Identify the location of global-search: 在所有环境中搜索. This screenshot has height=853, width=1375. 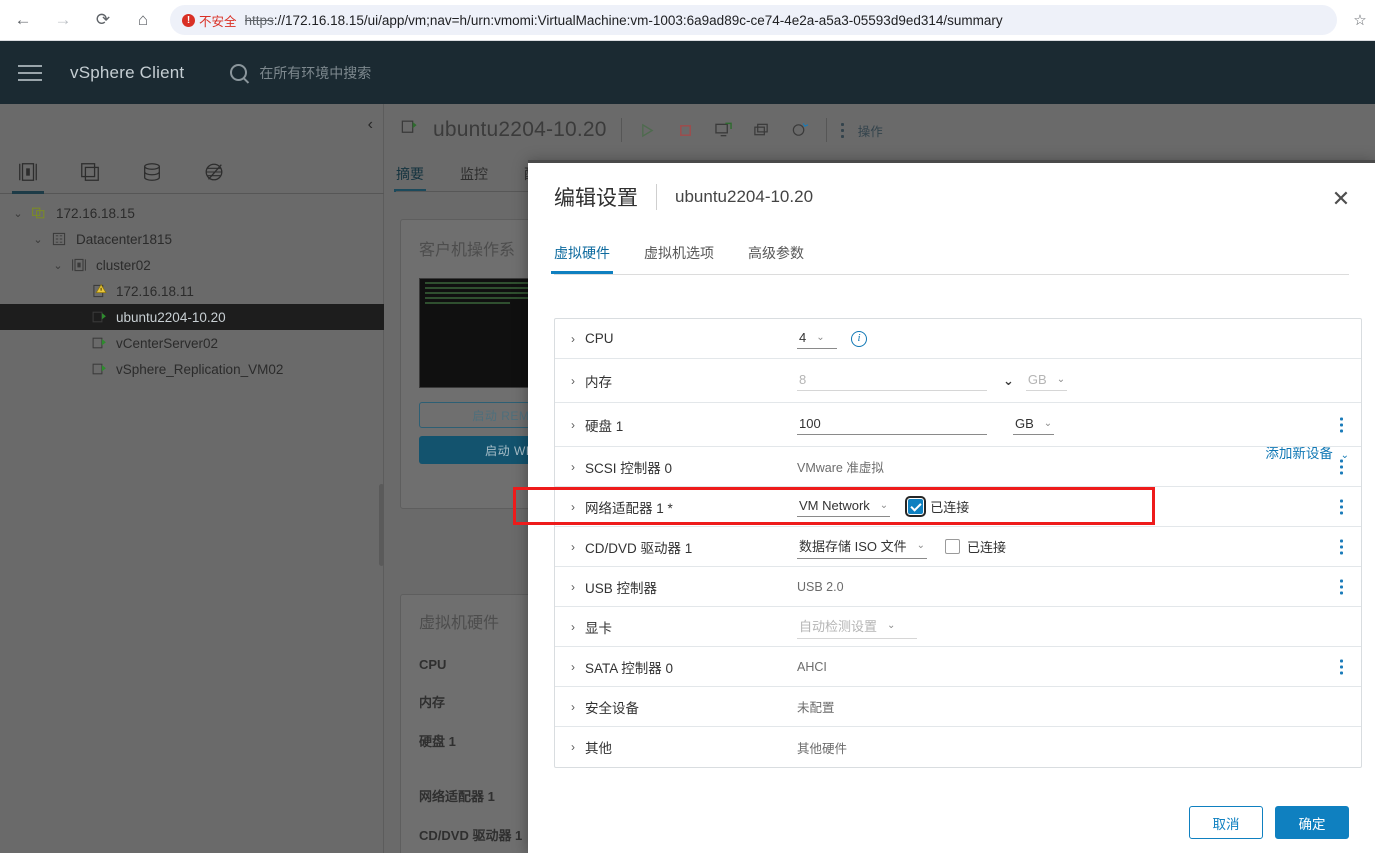
(300, 73).